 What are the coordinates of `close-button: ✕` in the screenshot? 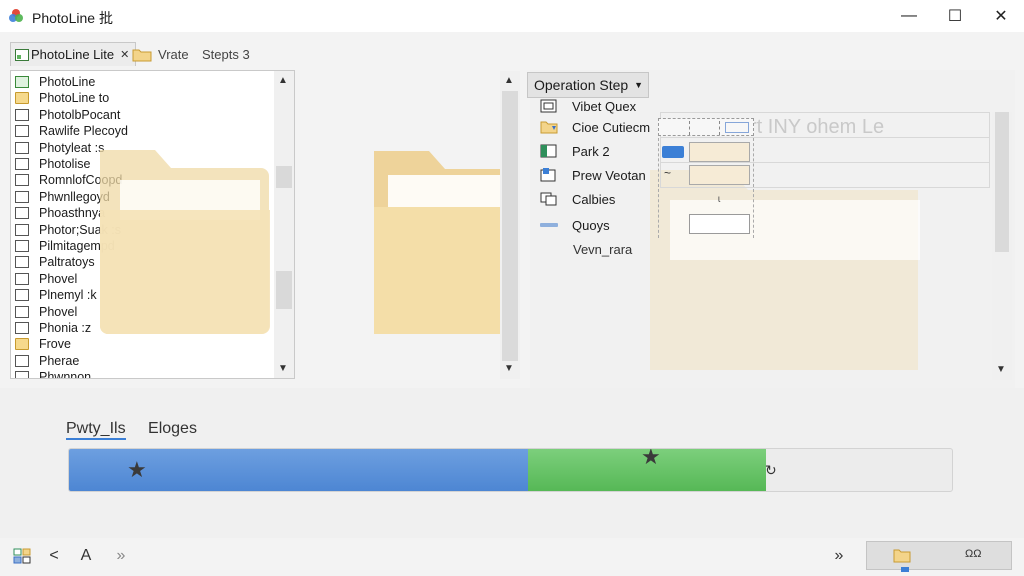 It's located at (1001, 16).